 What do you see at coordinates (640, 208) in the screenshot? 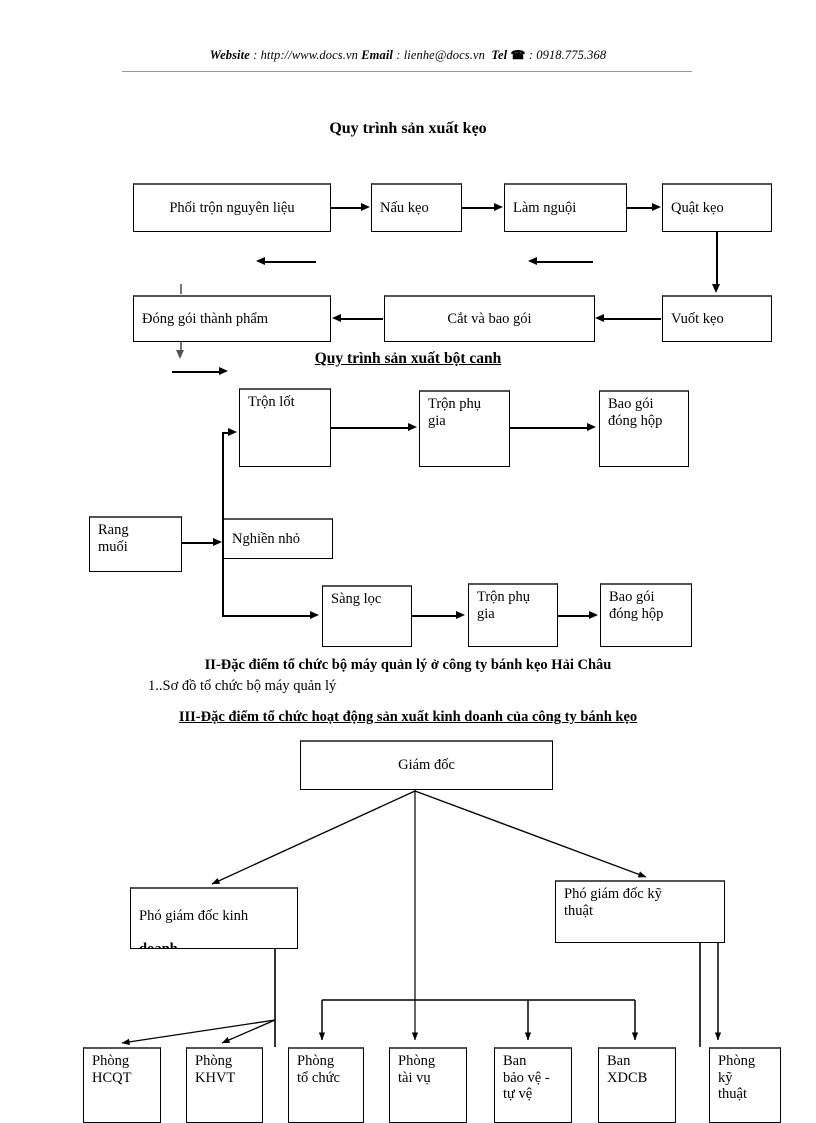
I see `connector-cool-to-beat` at bounding box center [640, 208].